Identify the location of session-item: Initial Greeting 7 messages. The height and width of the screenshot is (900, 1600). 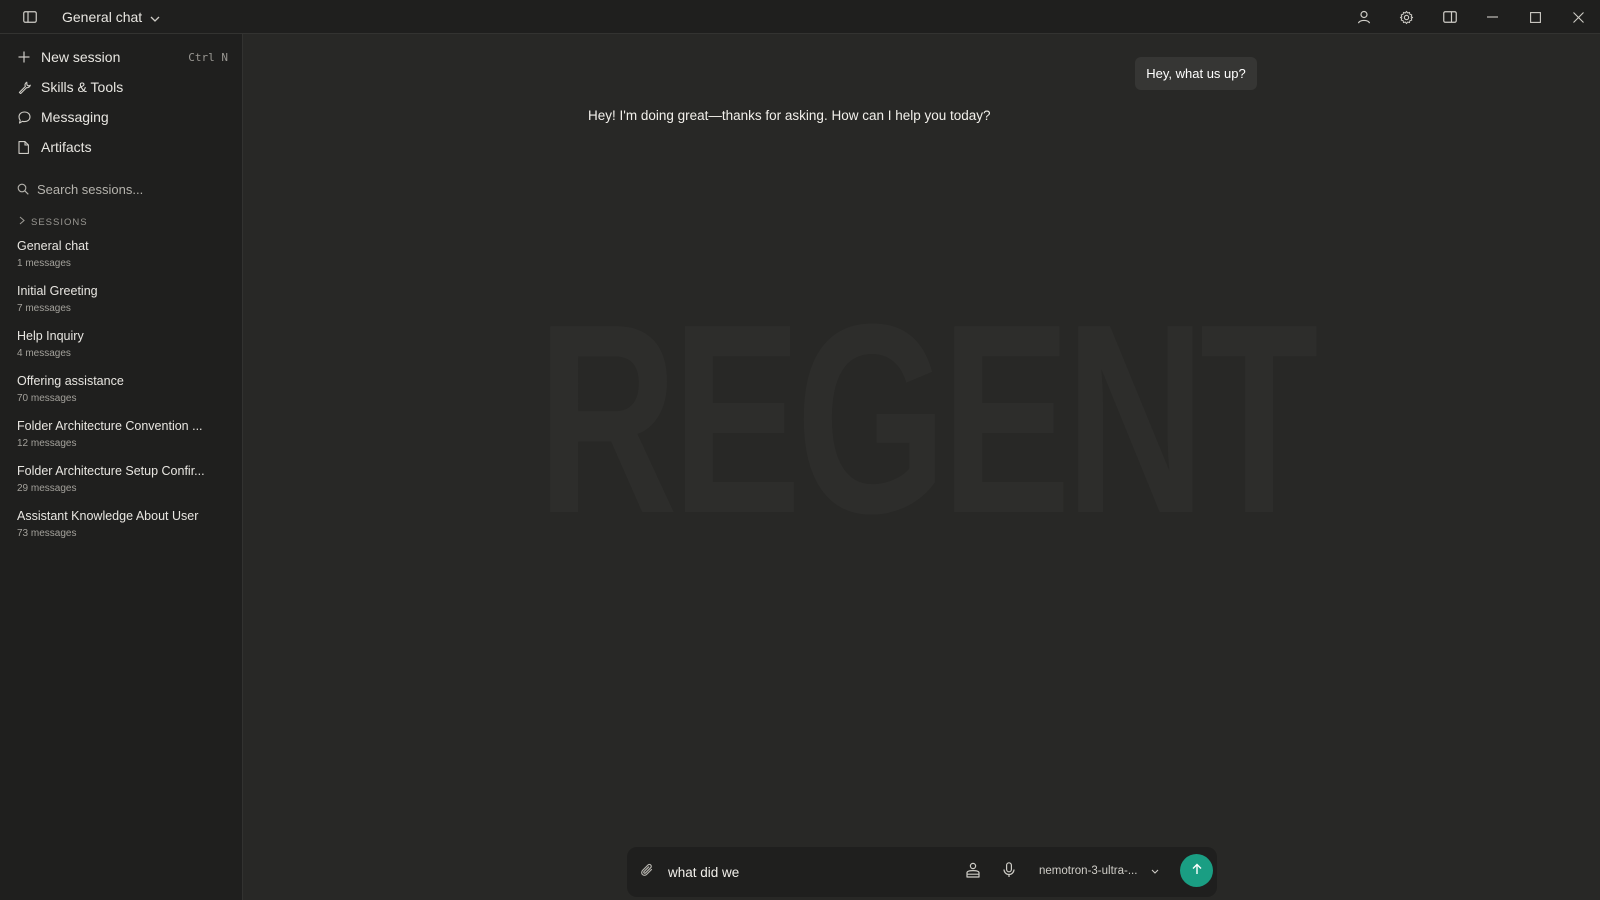
(122, 303).